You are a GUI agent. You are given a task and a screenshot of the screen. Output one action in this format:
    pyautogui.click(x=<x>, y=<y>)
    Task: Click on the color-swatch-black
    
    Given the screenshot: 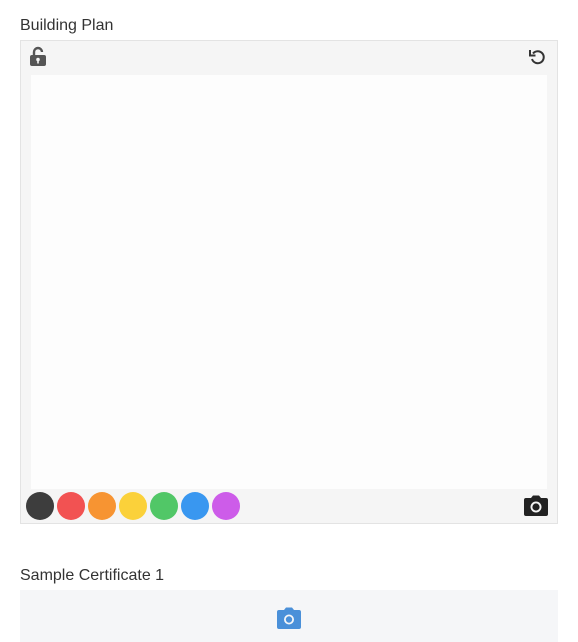 What is the action you would take?
    pyautogui.click(x=40, y=506)
    